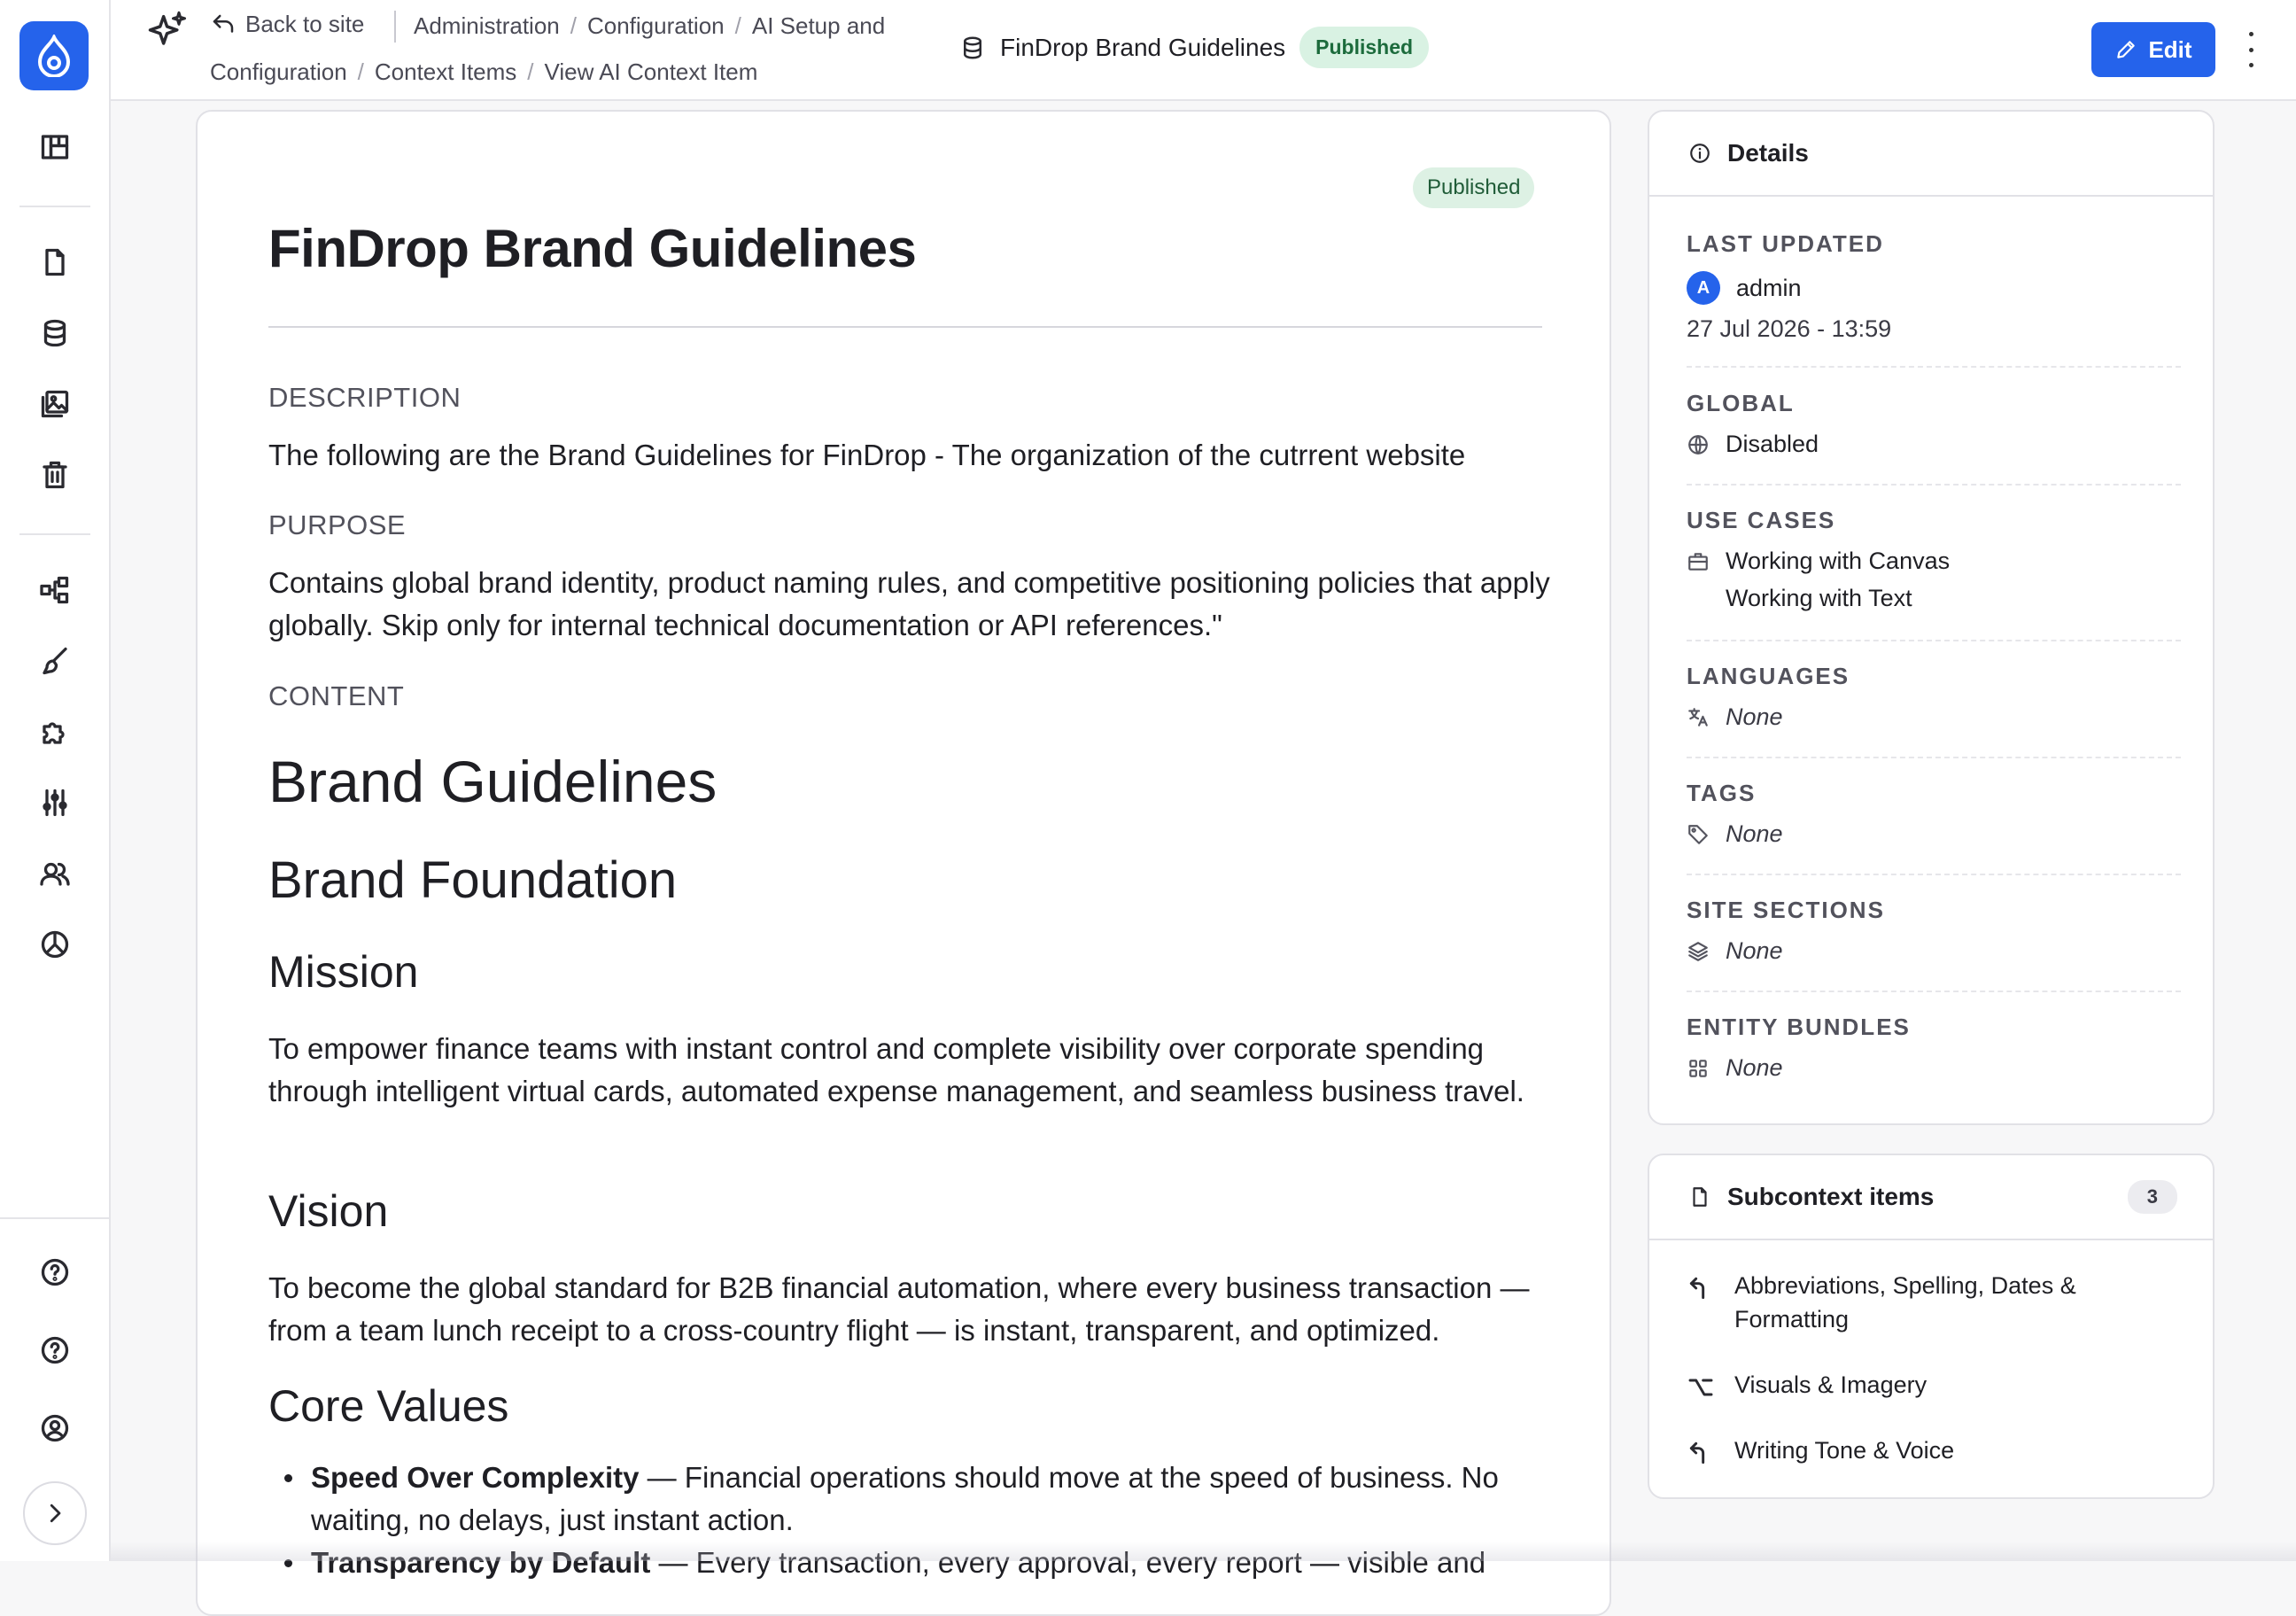 This screenshot has width=2296, height=1616. Describe the element at coordinates (1831, 1384) in the screenshot. I see `subcontext-item-label: Visuals & Imagery` at that location.